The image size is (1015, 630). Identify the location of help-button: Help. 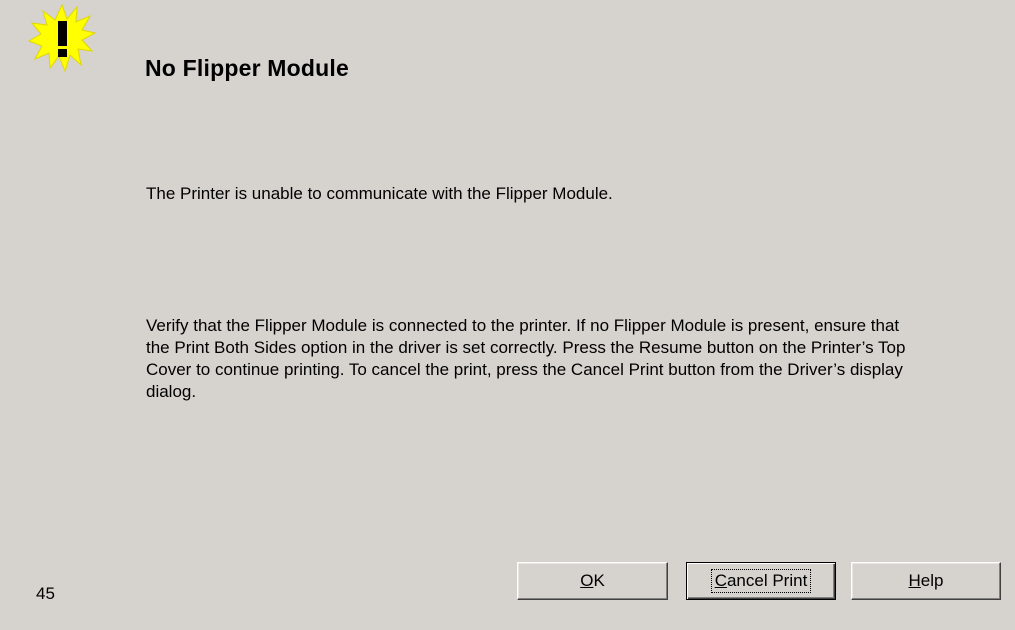
(926, 581).